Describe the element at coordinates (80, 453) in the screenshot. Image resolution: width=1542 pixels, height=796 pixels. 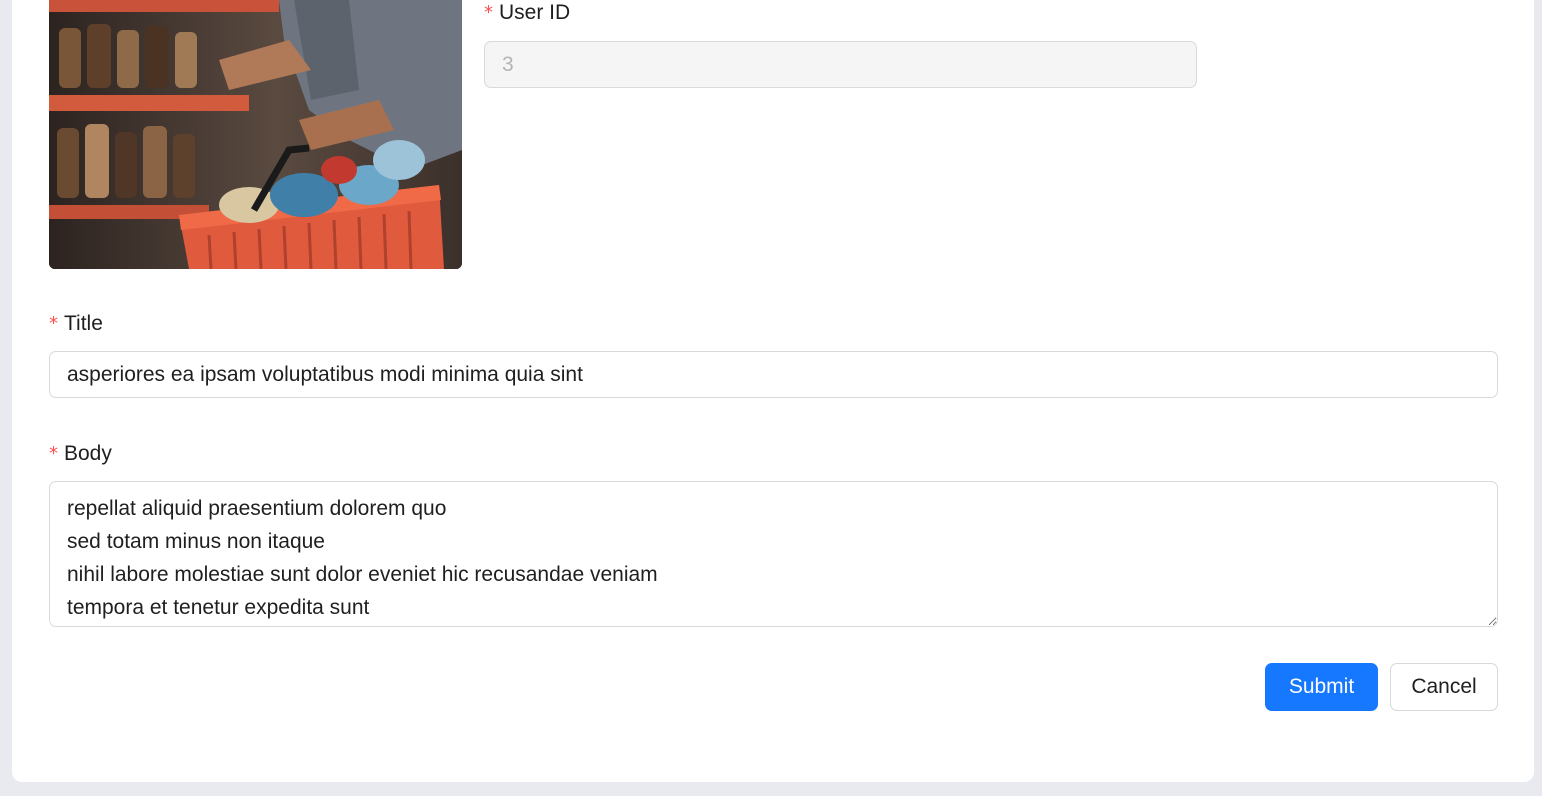
I see `body-label: * Body` at that location.